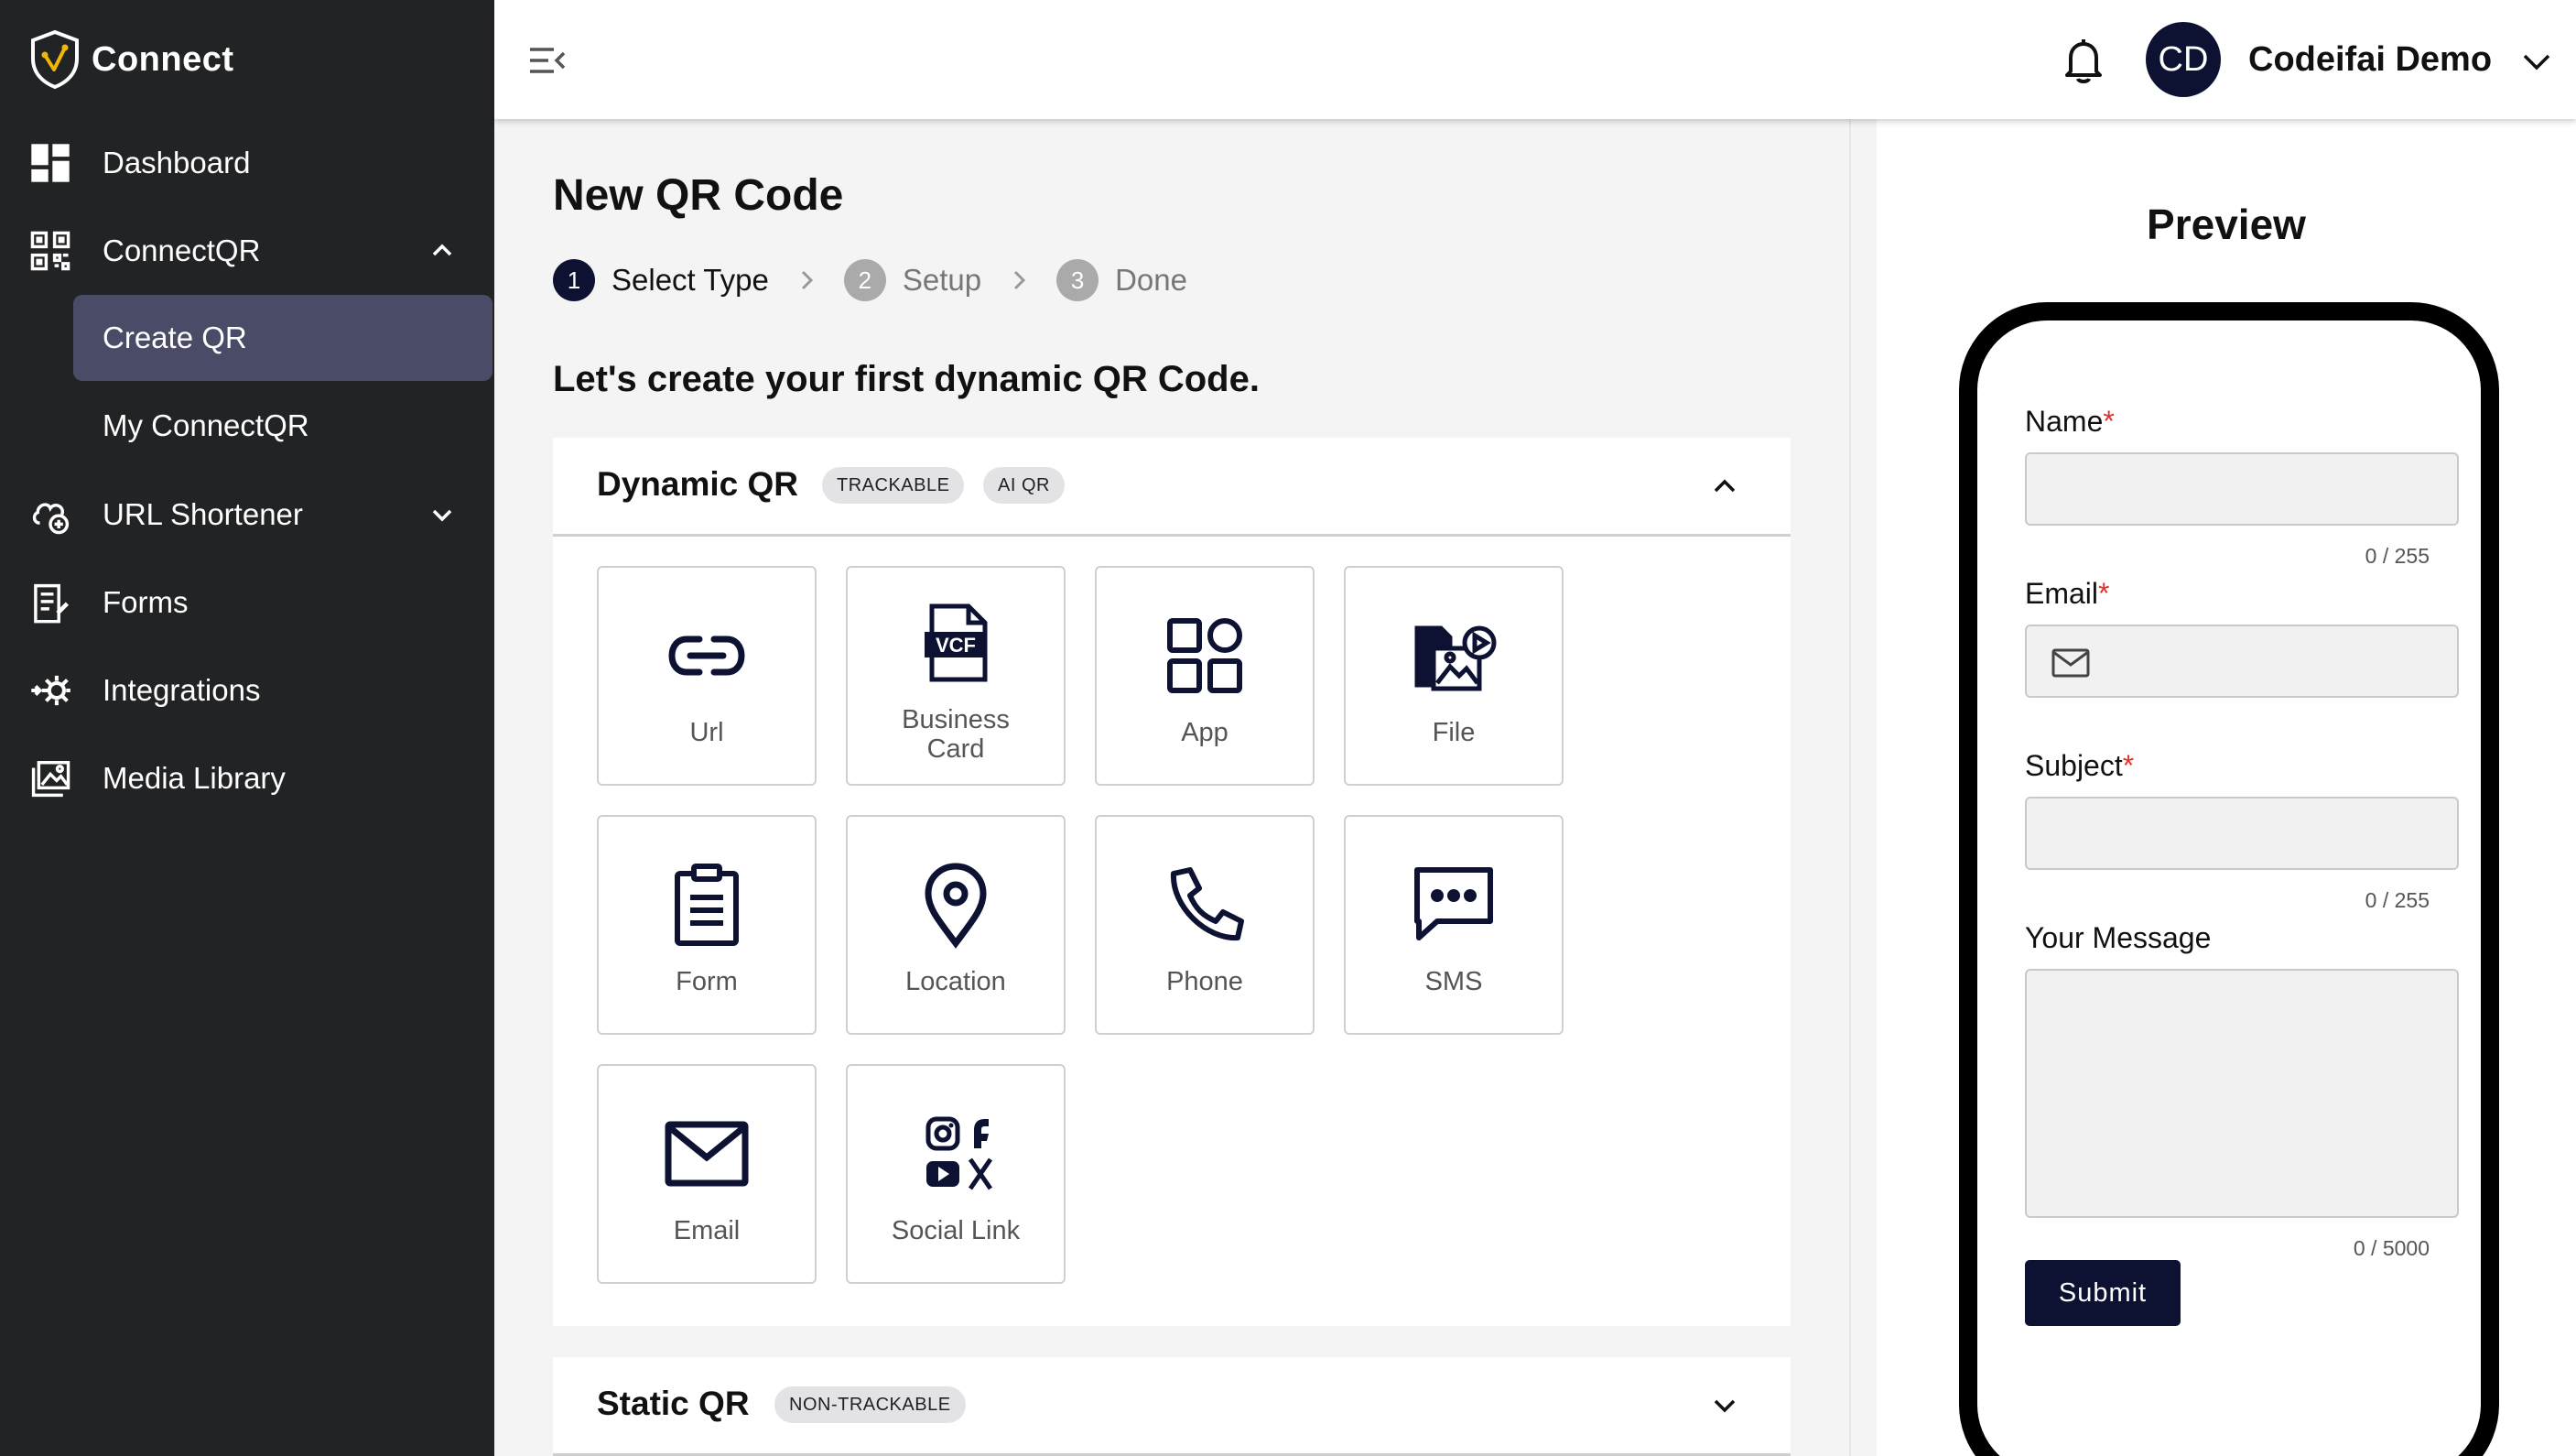  I want to click on email-label: Email*, so click(2067, 594).